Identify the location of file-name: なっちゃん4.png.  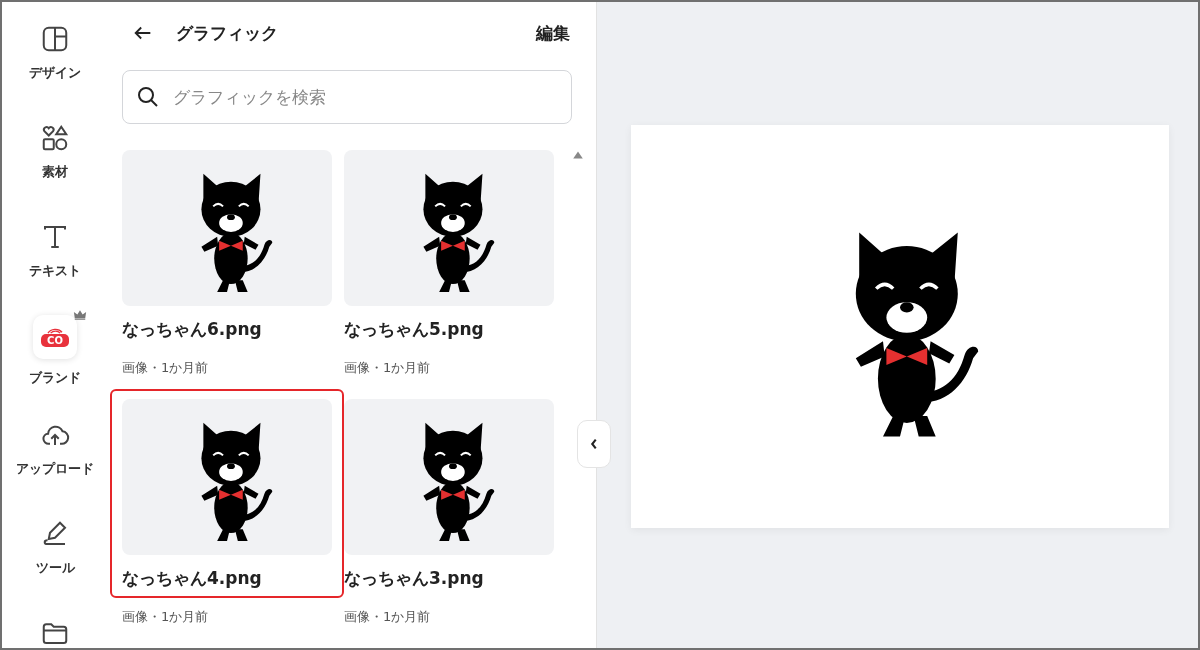
(192, 578).